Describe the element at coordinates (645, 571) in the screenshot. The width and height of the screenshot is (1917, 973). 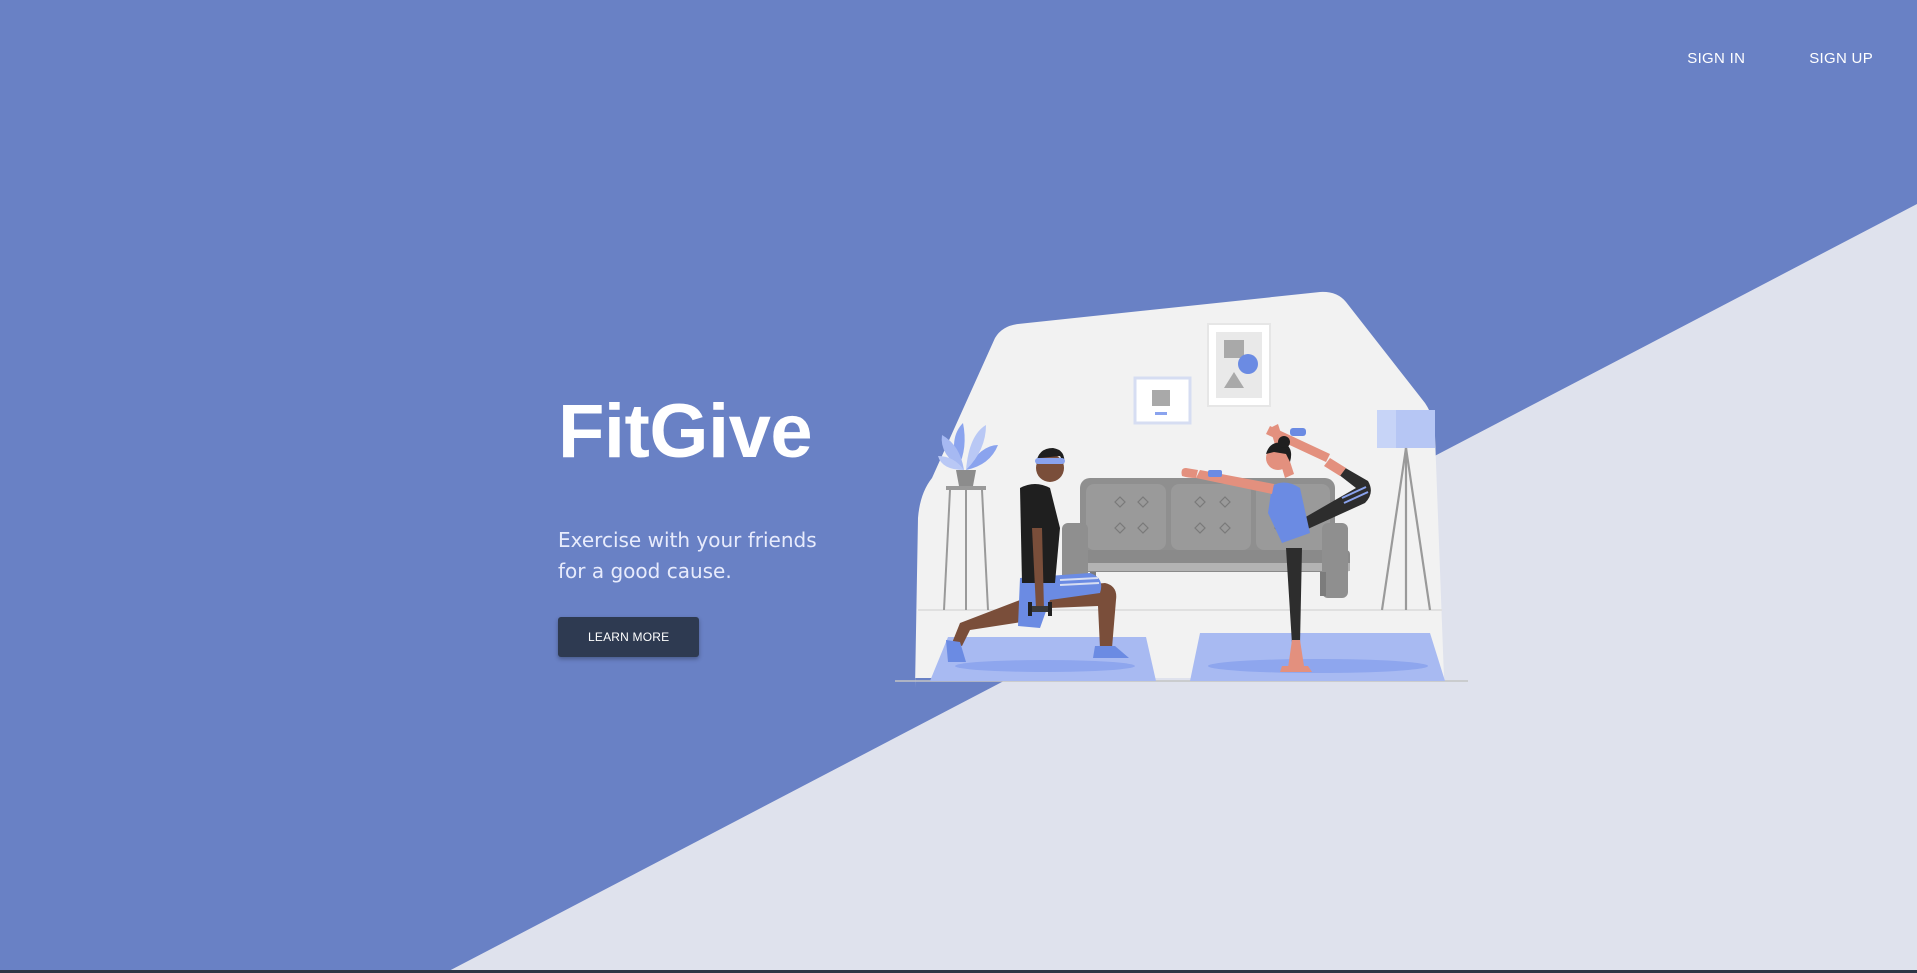
I see `tagline-line-2: for a good cause.` at that location.